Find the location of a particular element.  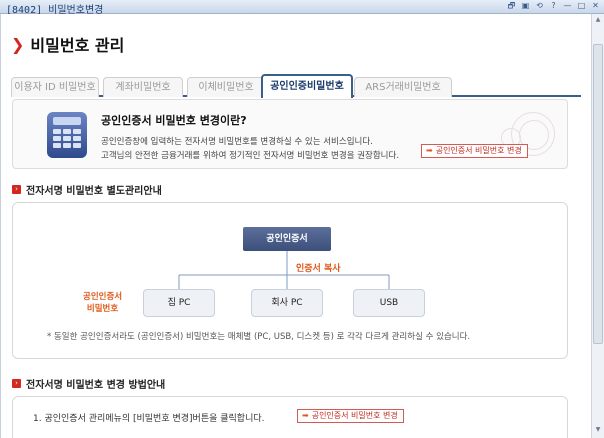

certificate-copy-label: 인증서 복사 is located at coordinates (318, 269).